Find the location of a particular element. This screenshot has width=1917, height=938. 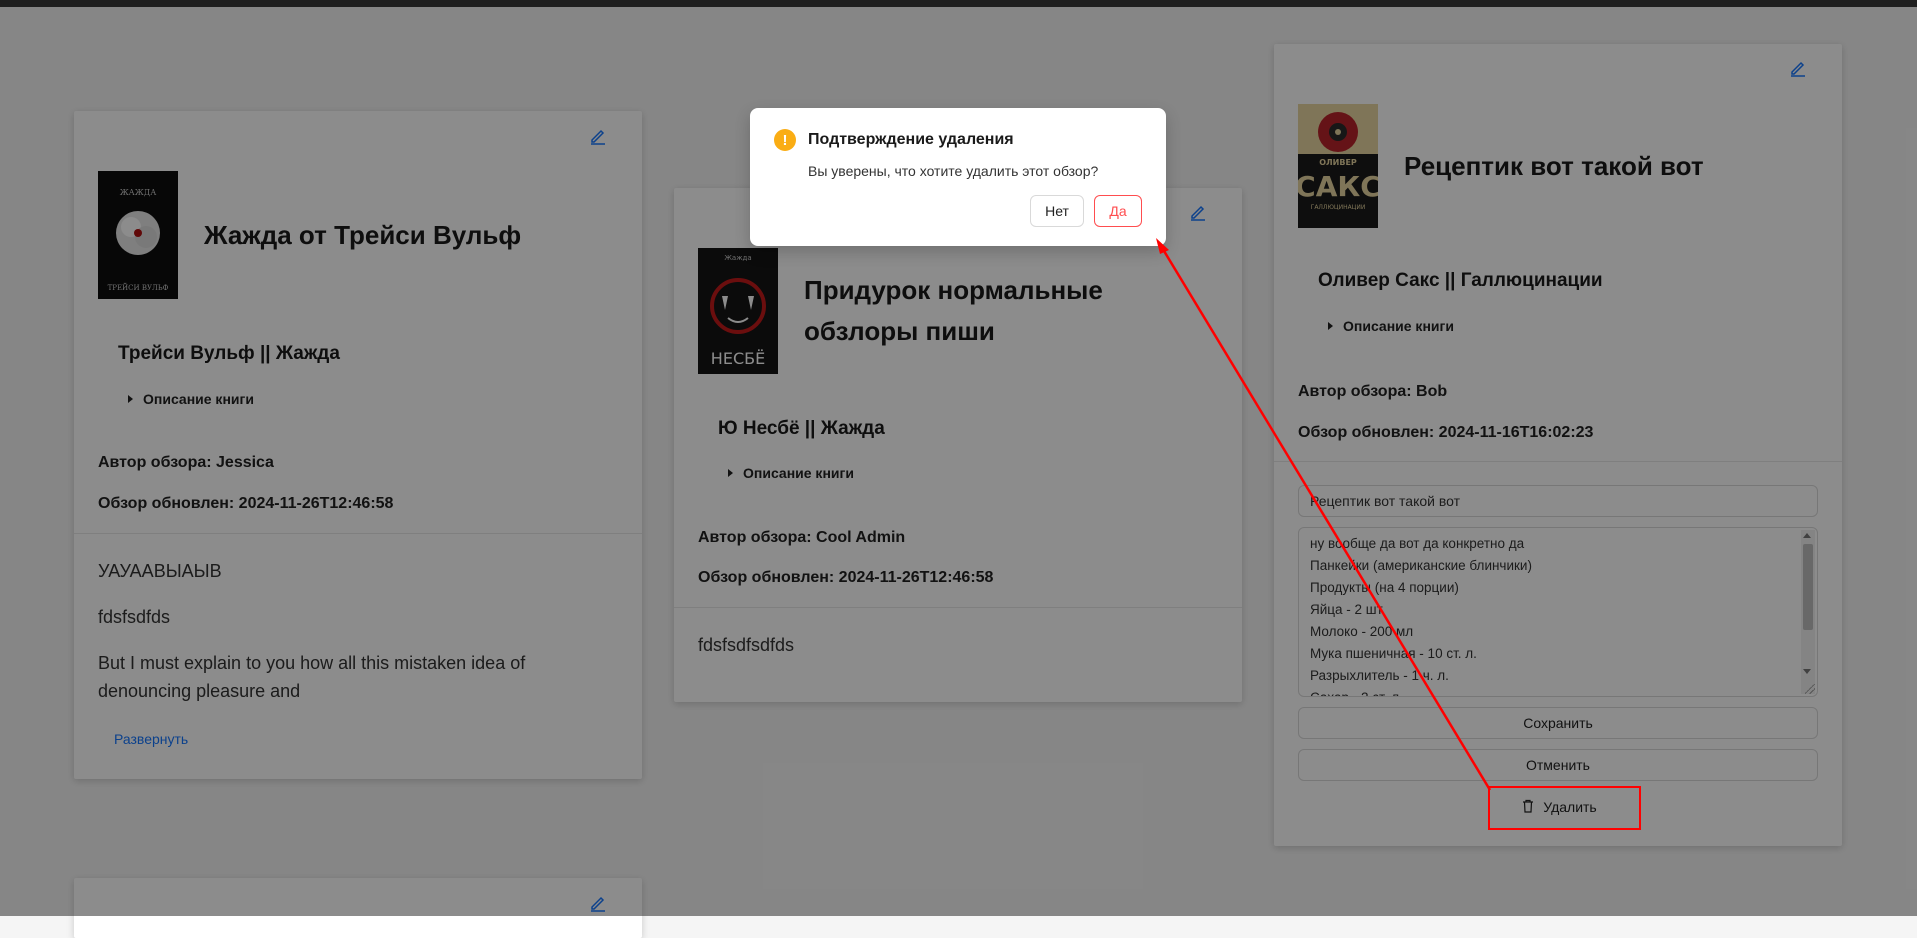

annotation-arrow is located at coordinates (1324, 514).